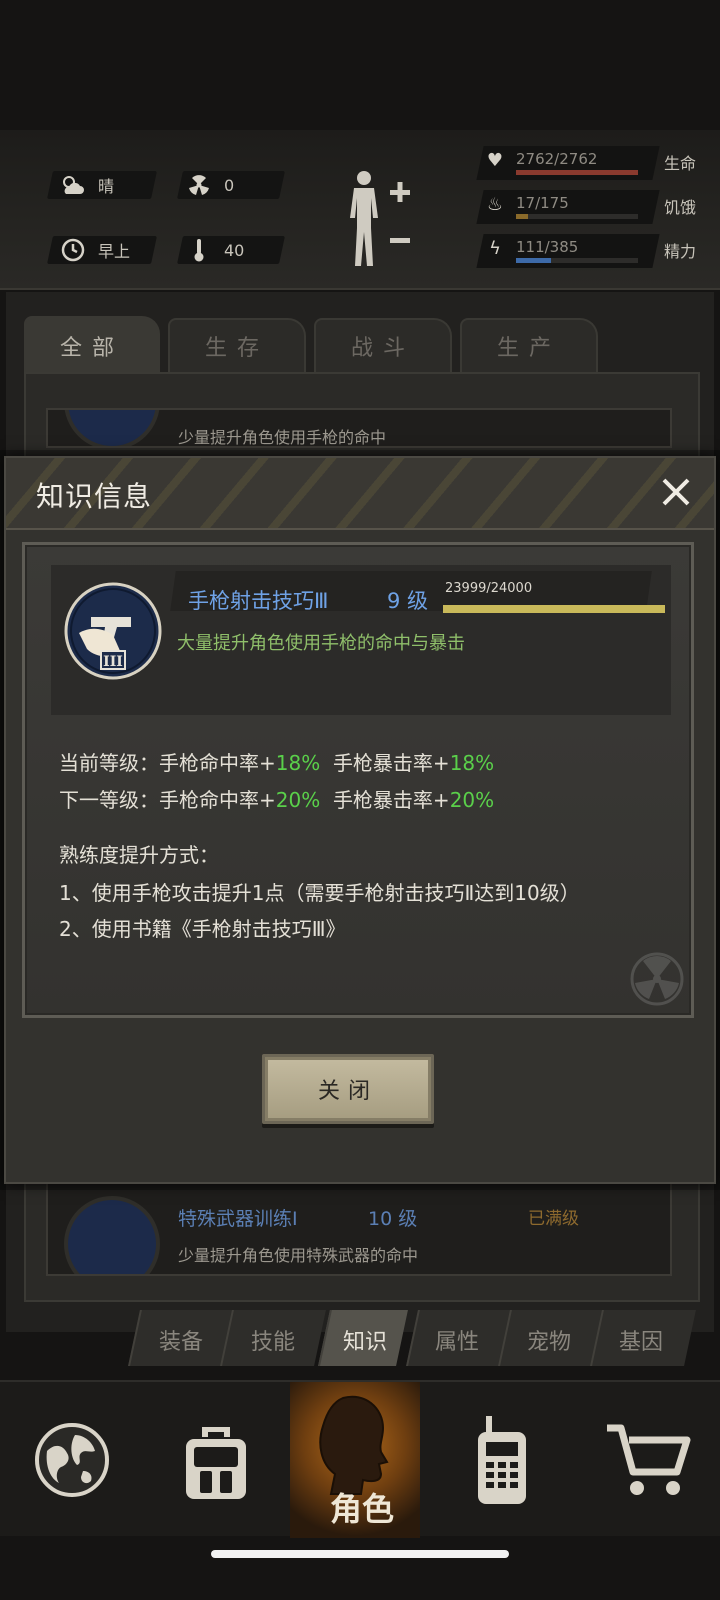 The height and width of the screenshot is (1600, 720). What do you see at coordinates (457, 1340) in the screenshot?
I see `subtab-attributes: 属性` at bounding box center [457, 1340].